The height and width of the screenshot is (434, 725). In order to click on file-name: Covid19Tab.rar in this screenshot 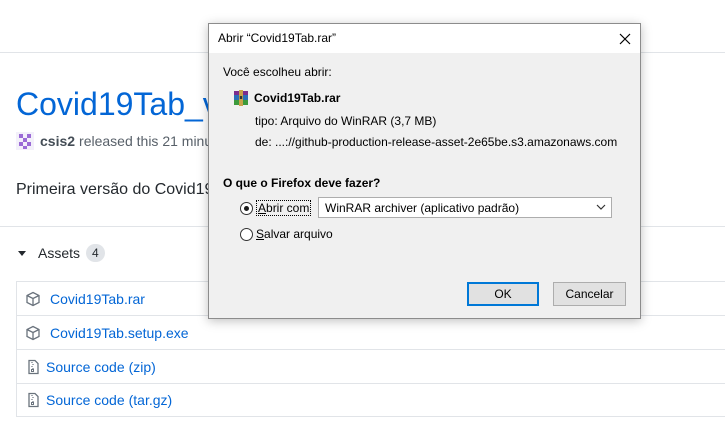, I will do `click(297, 98)`.